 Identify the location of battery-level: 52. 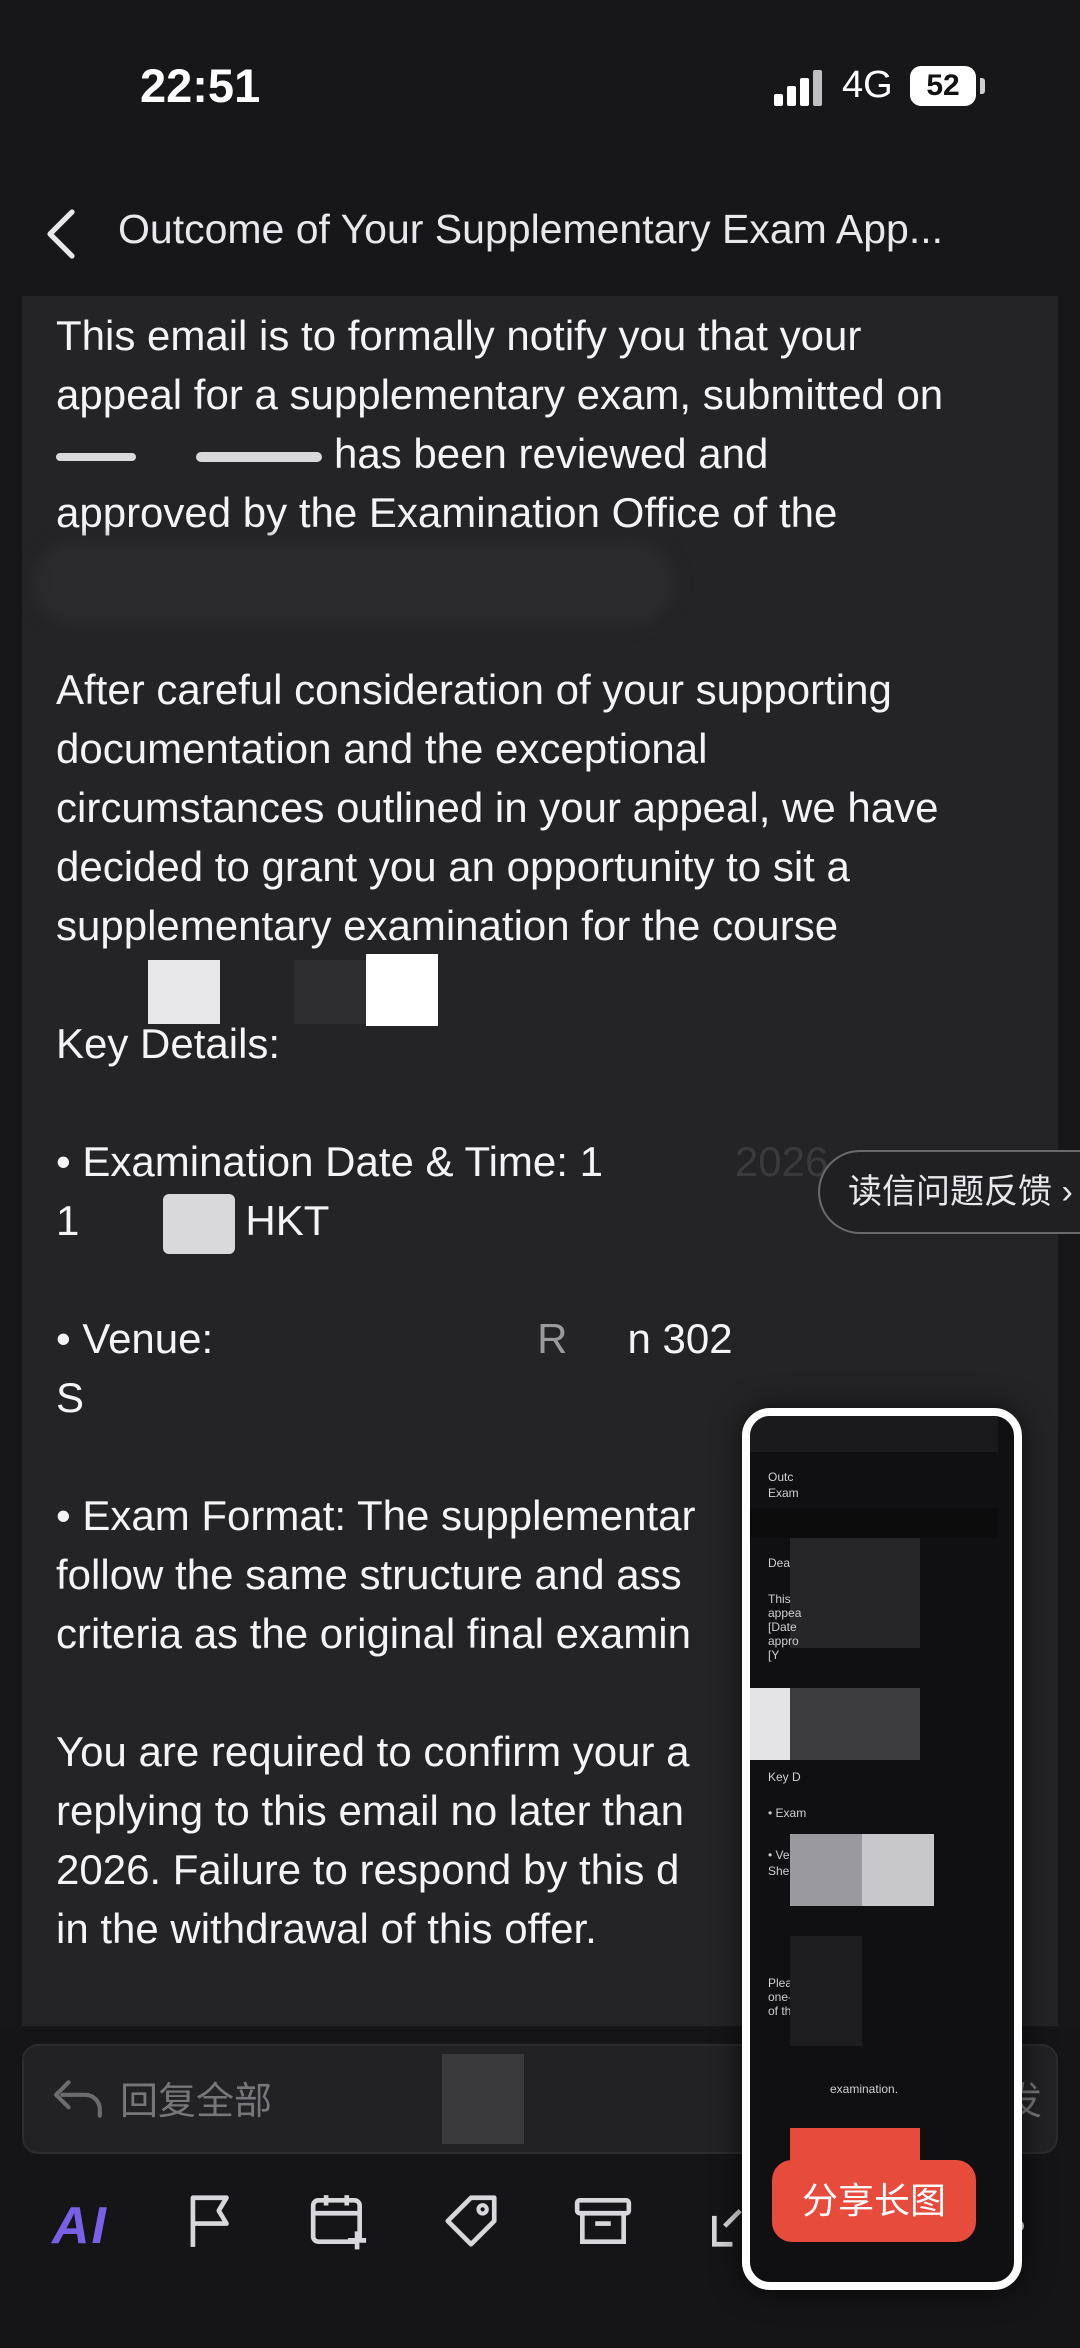
(943, 85).